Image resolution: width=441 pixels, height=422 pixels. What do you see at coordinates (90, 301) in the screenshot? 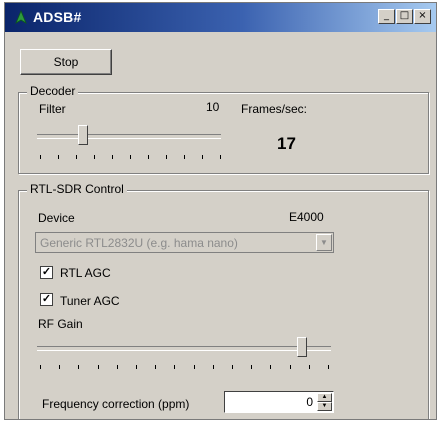
I see `tuner-agc-label: Tuner AGC` at bounding box center [90, 301].